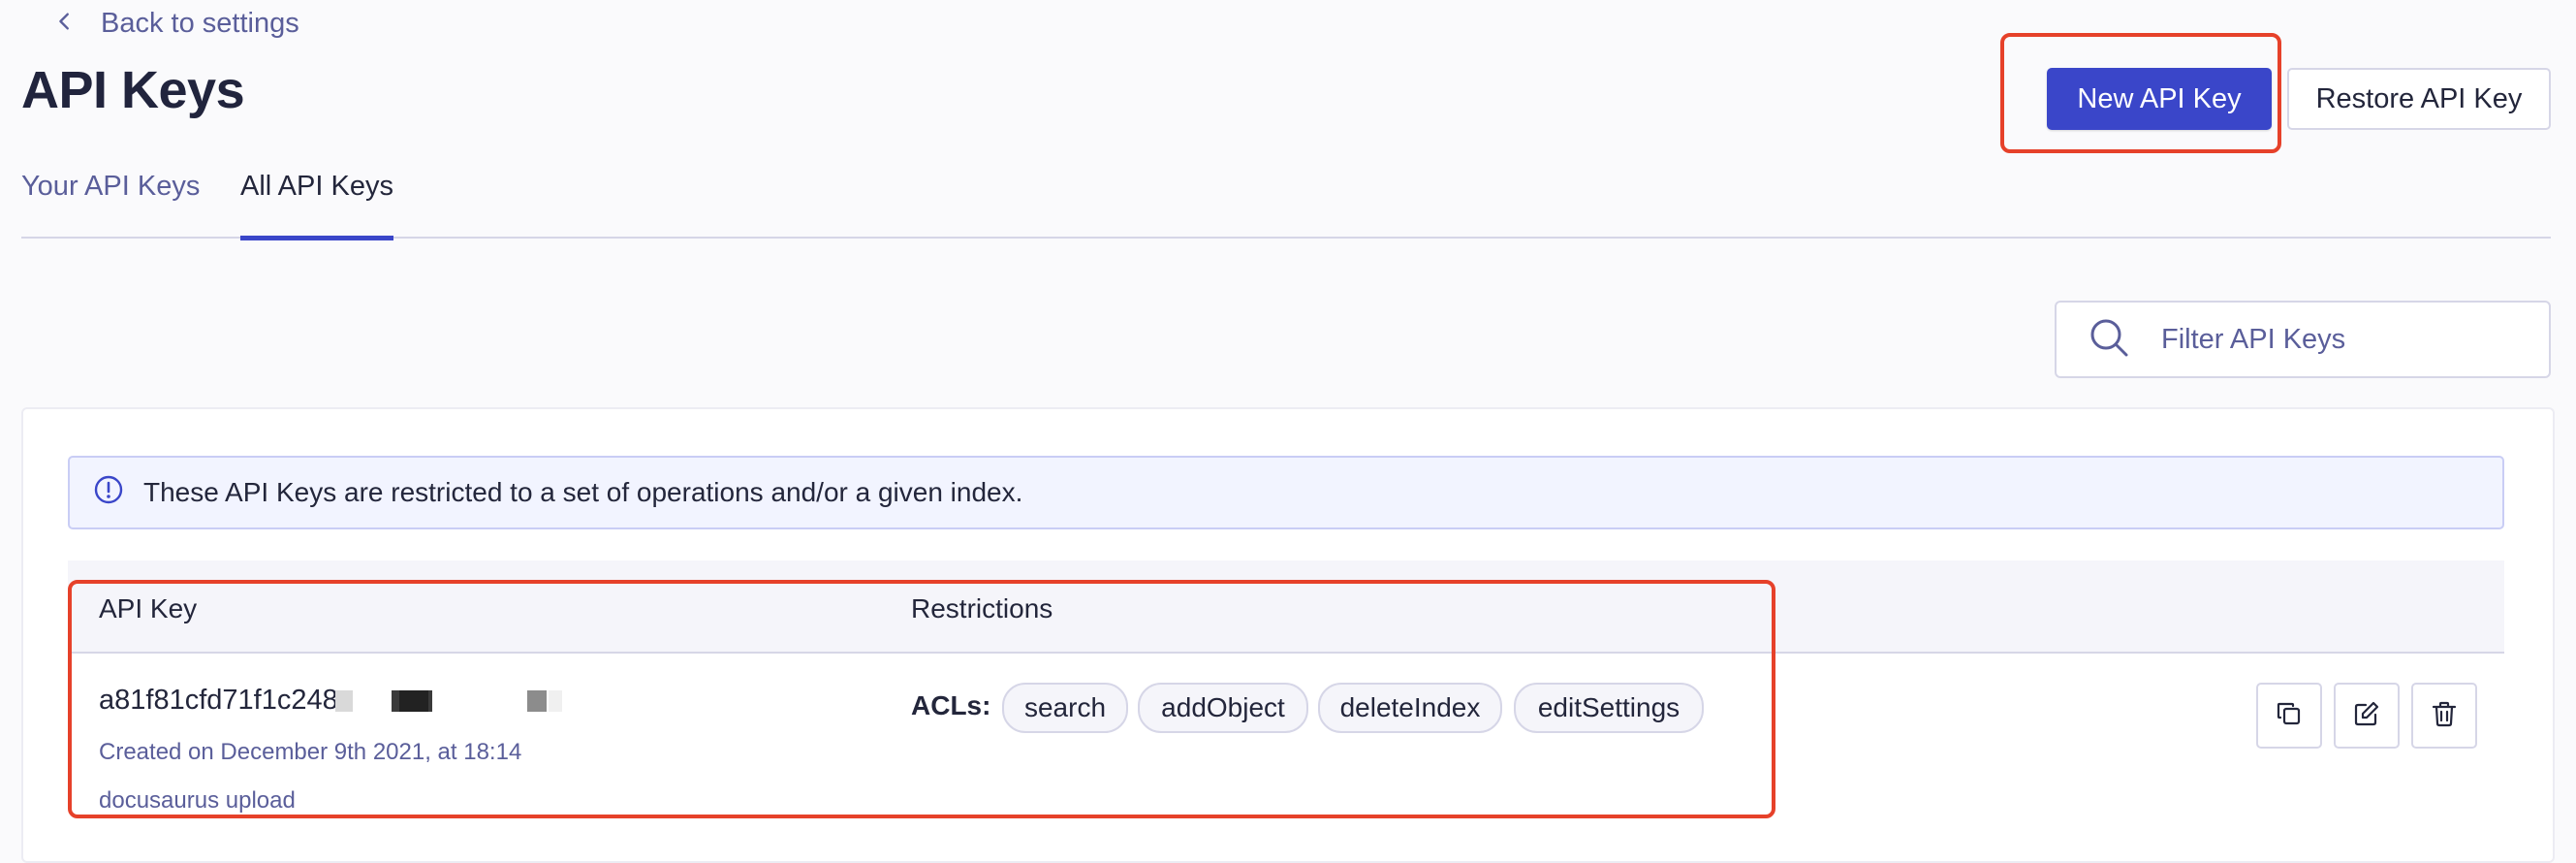  Describe the element at coordinates (110, 205) in the screenshot. I see `tab-your-api-keys: Your API Keys` at that location.